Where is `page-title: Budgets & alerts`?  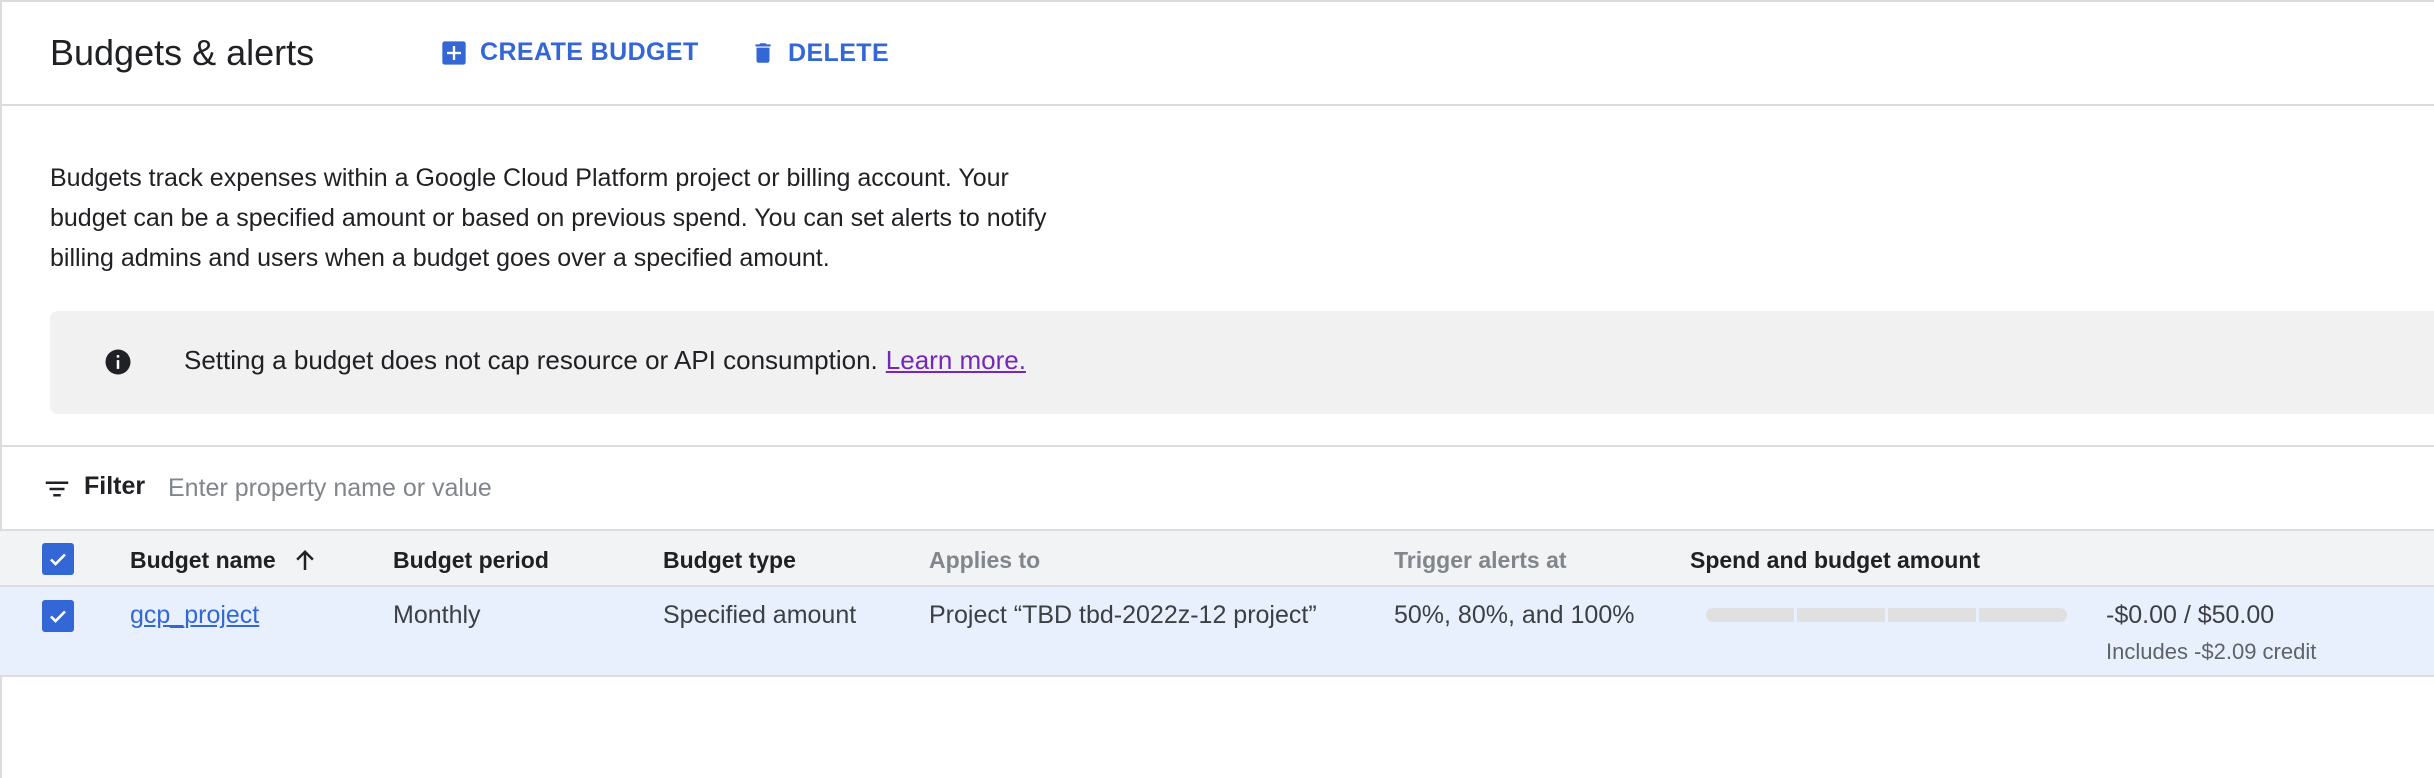 page-title: Budgets & alerts is located at coordinates (182, 52).